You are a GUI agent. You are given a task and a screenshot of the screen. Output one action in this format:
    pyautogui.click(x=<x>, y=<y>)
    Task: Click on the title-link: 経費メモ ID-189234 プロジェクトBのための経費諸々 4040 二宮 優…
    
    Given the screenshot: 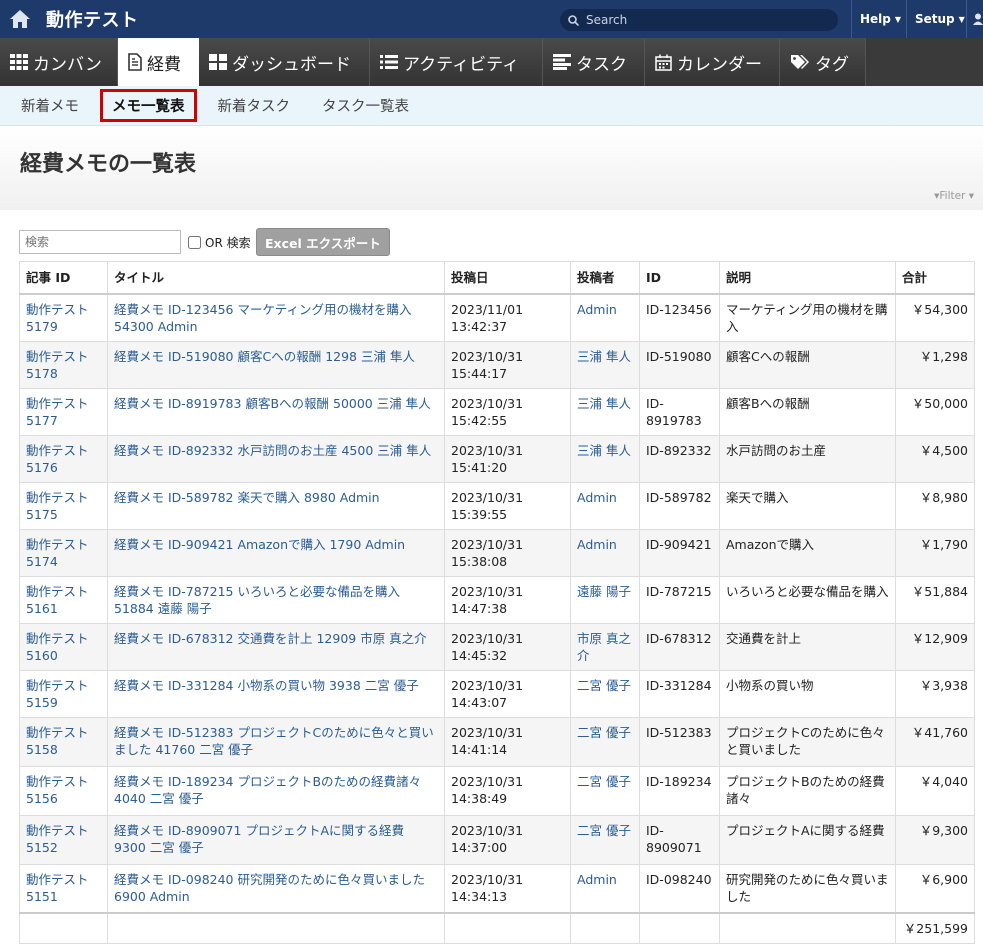 What is the action you would take?
    pyautogui.click(x=267, y=790)
    